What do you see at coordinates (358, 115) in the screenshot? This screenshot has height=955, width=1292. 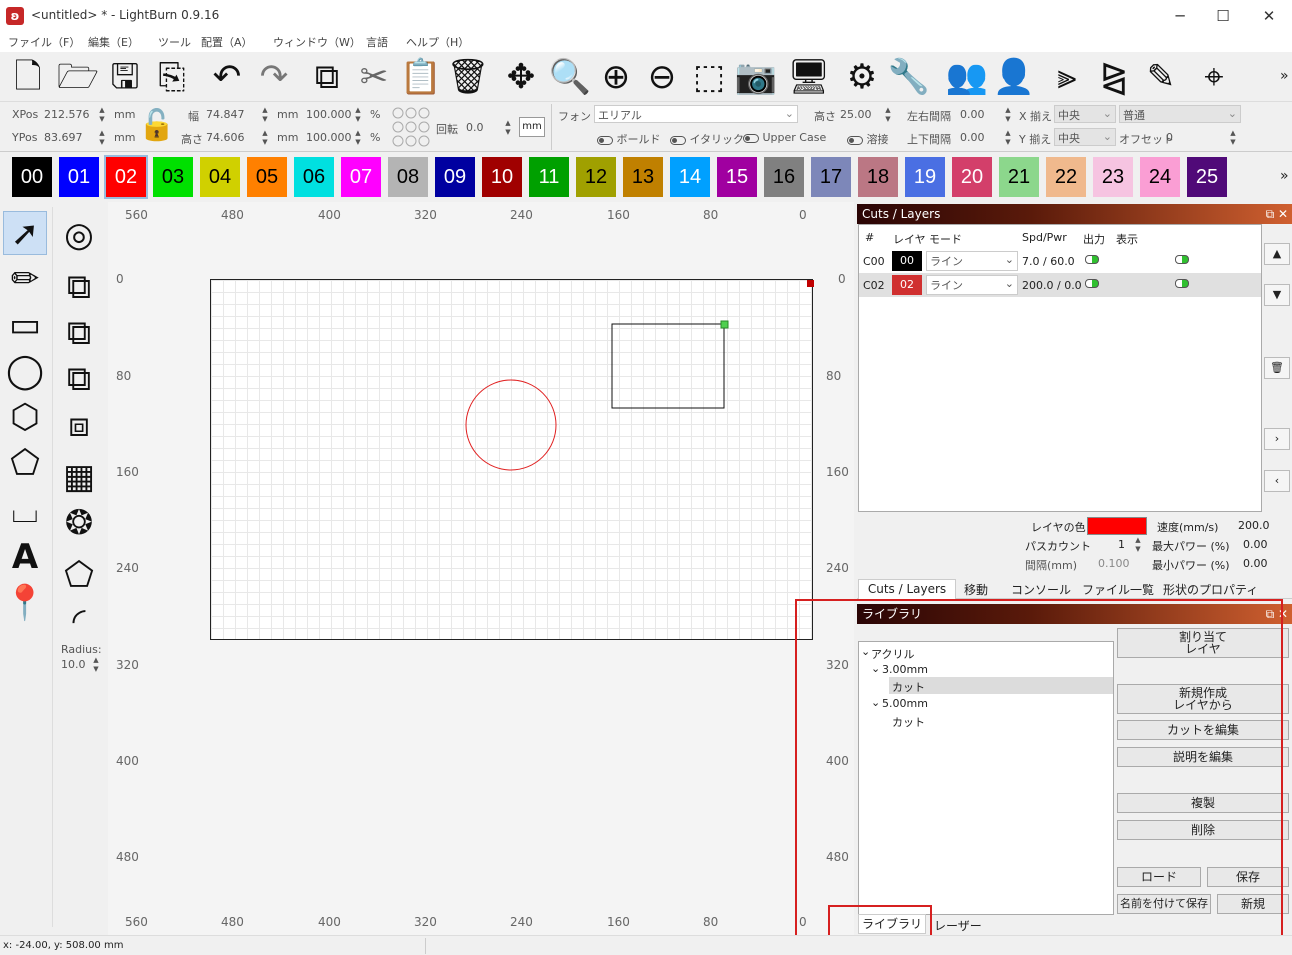 I see `scale-x-spinner: ▲ ▼` at bounding box center [358, 115].